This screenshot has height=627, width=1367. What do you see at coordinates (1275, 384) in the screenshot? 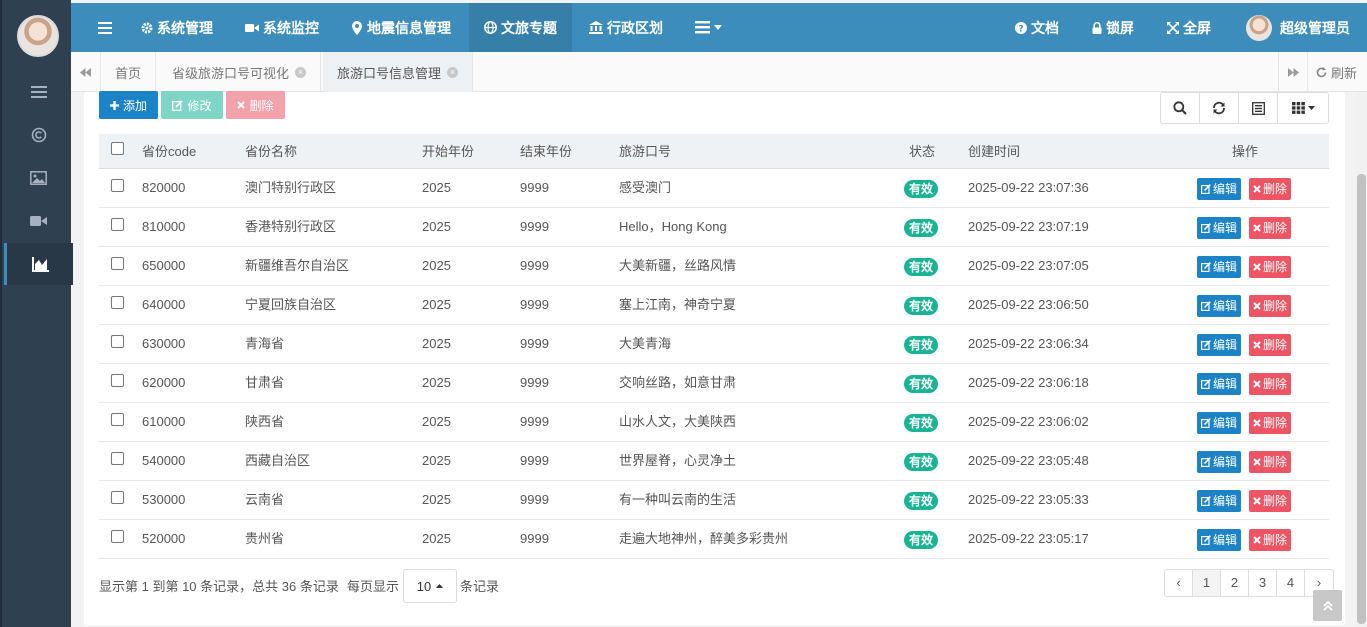
I see `row-delete-label: 删除` at bounding box center [1275, 384].